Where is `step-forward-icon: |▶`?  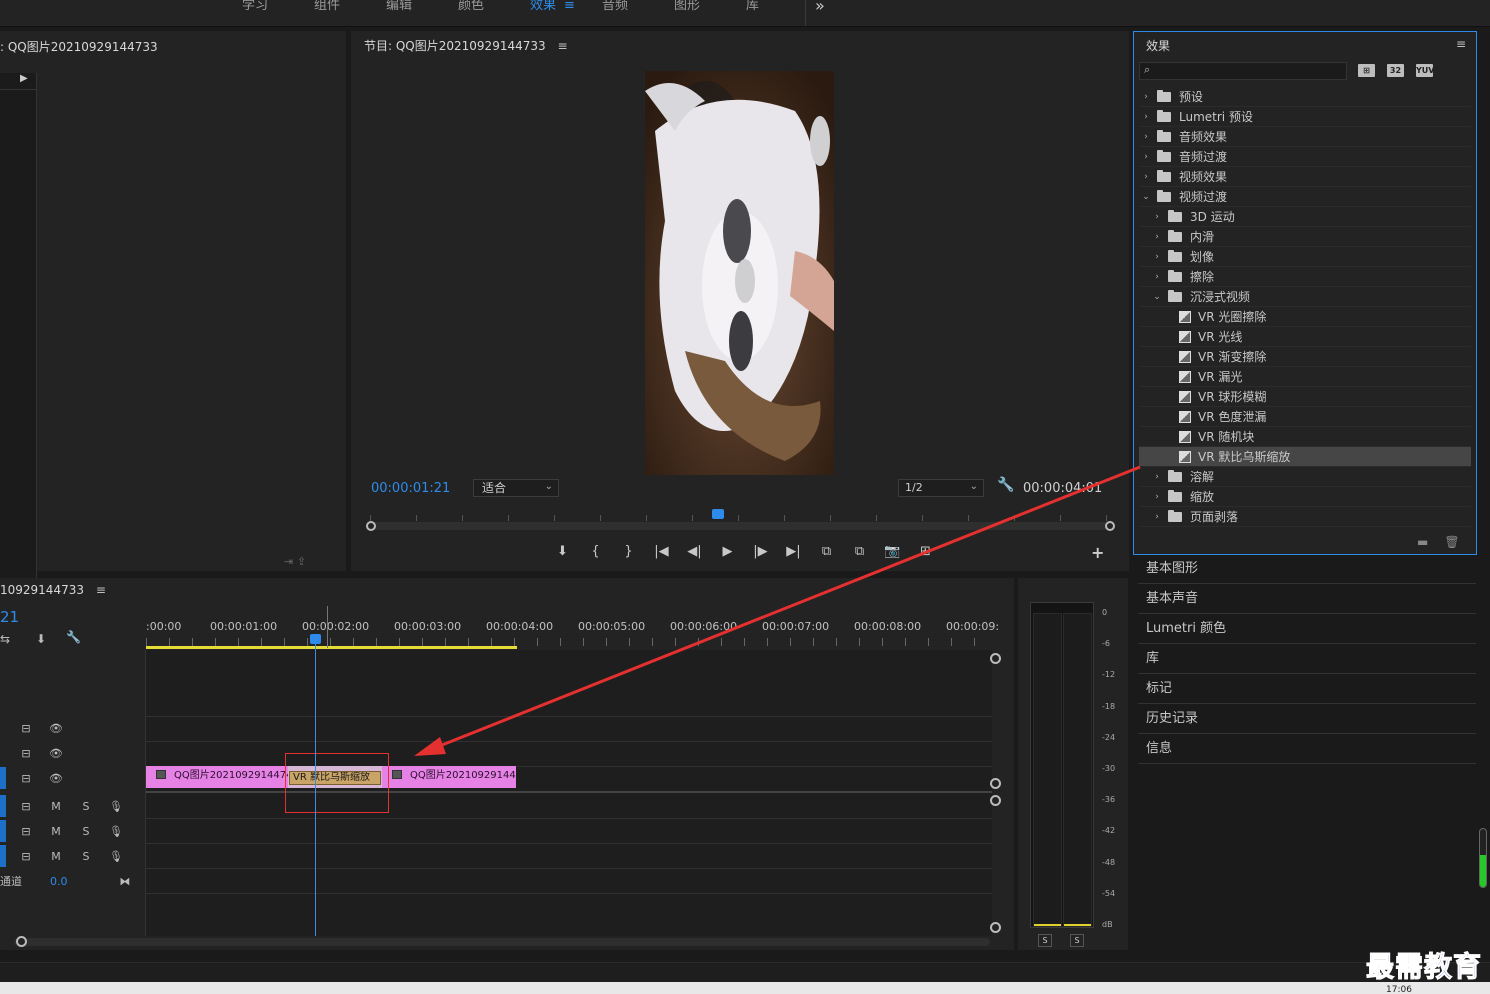
step-forward-icon: |▶ is located at coordinates (760, 552).